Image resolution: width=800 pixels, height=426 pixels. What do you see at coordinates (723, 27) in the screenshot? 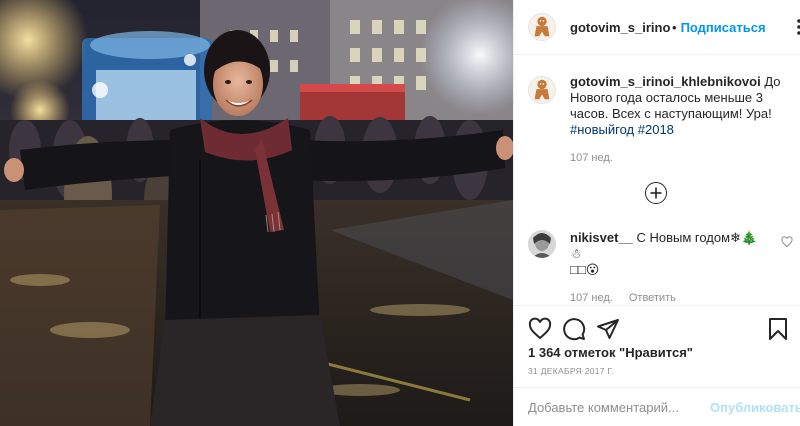
I see `follow-button: Подписаться` at bounding box center [723, 27].